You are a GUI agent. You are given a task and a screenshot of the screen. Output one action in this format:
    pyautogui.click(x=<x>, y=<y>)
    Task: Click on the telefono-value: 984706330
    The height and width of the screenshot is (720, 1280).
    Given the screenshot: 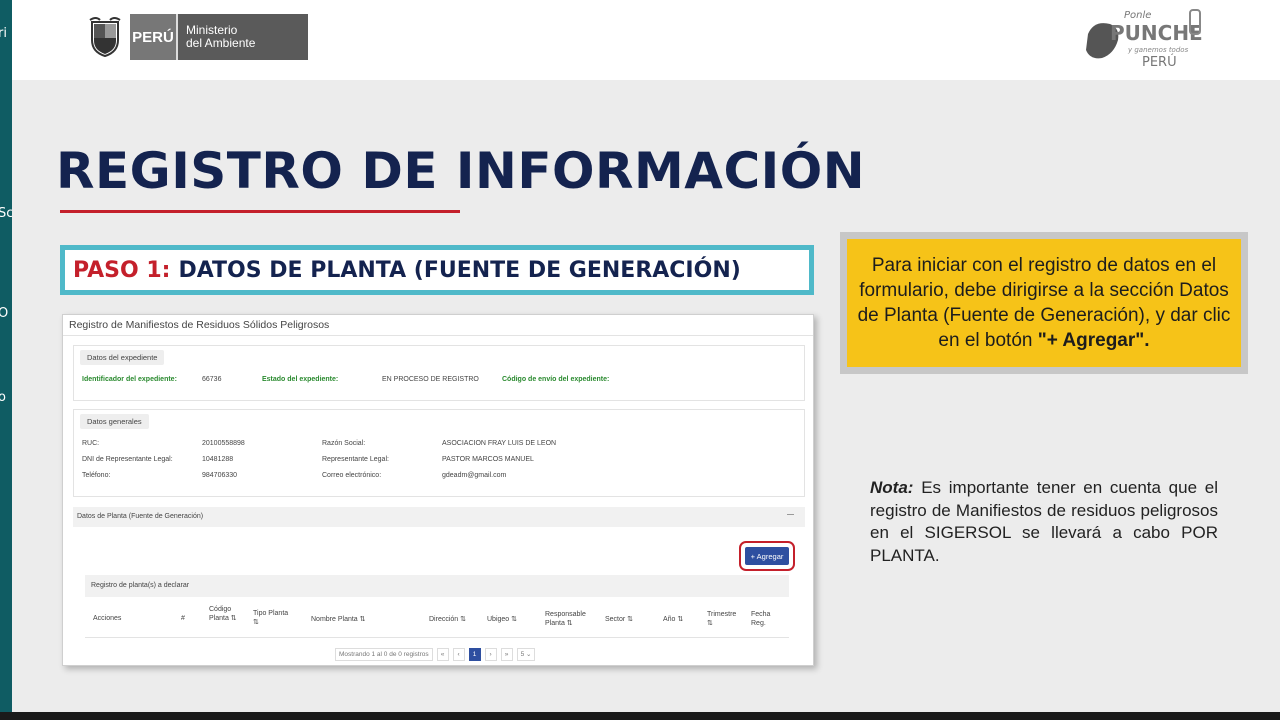 What is the action you would take?
    pyautogui.click(x=220, y=475)
    